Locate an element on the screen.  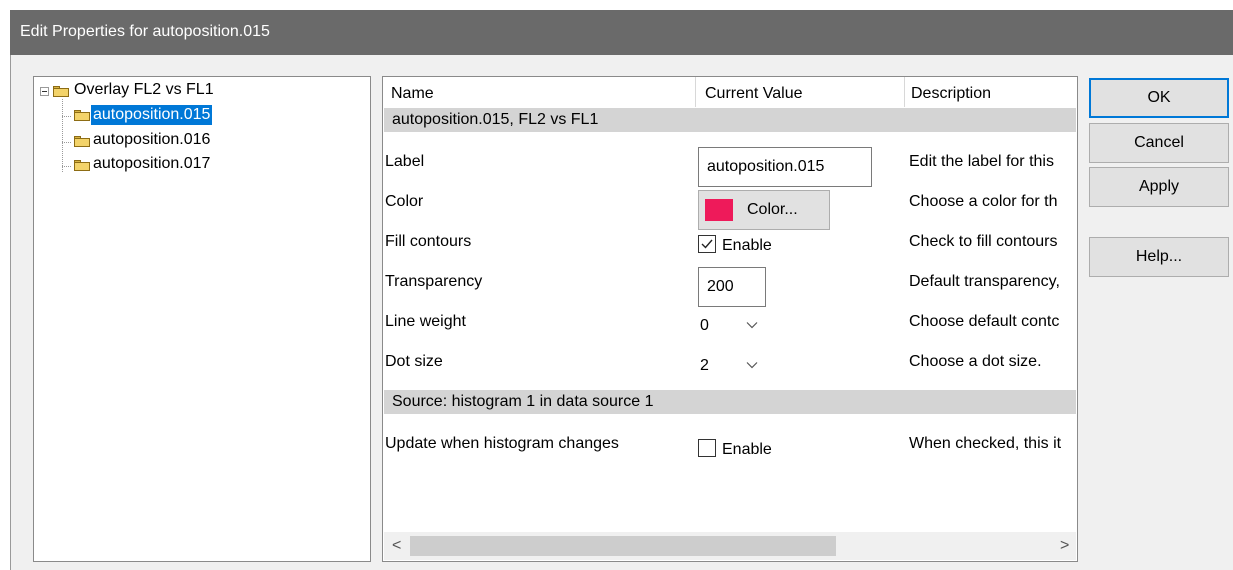
update-checkbox-label: Enable is located at coordinates (747, 450).